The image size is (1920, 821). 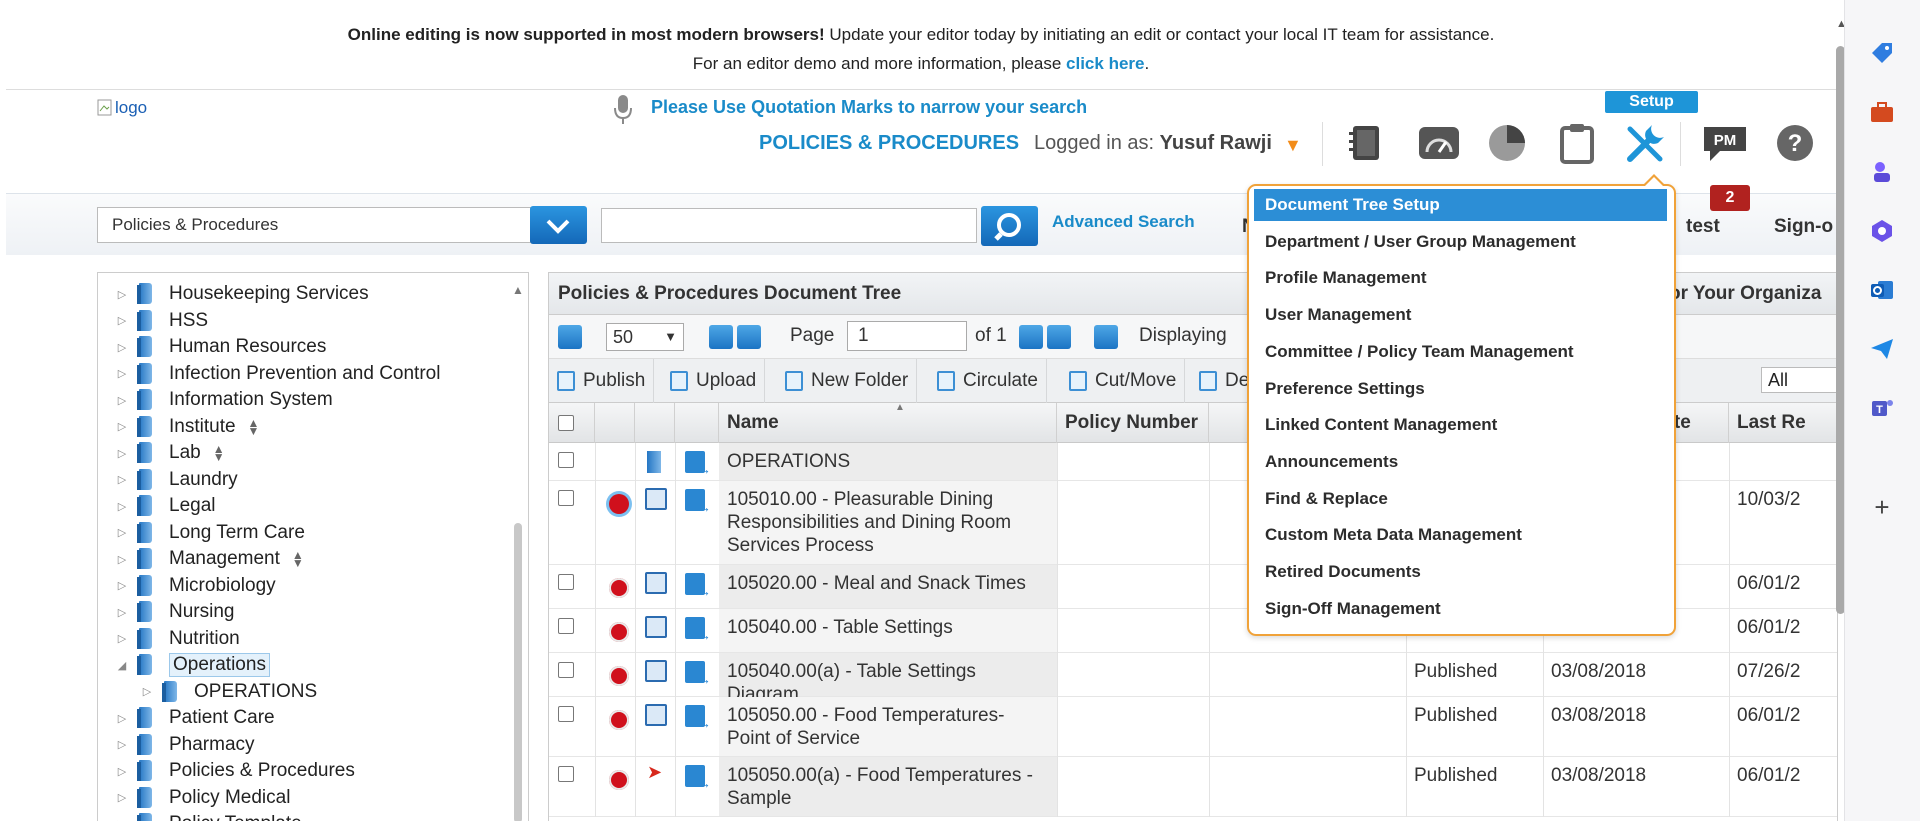 What do you see at coordinates (1577, 143) in the screenshot?
I see `clipboard-icon` at bounding box center [1577, 143].